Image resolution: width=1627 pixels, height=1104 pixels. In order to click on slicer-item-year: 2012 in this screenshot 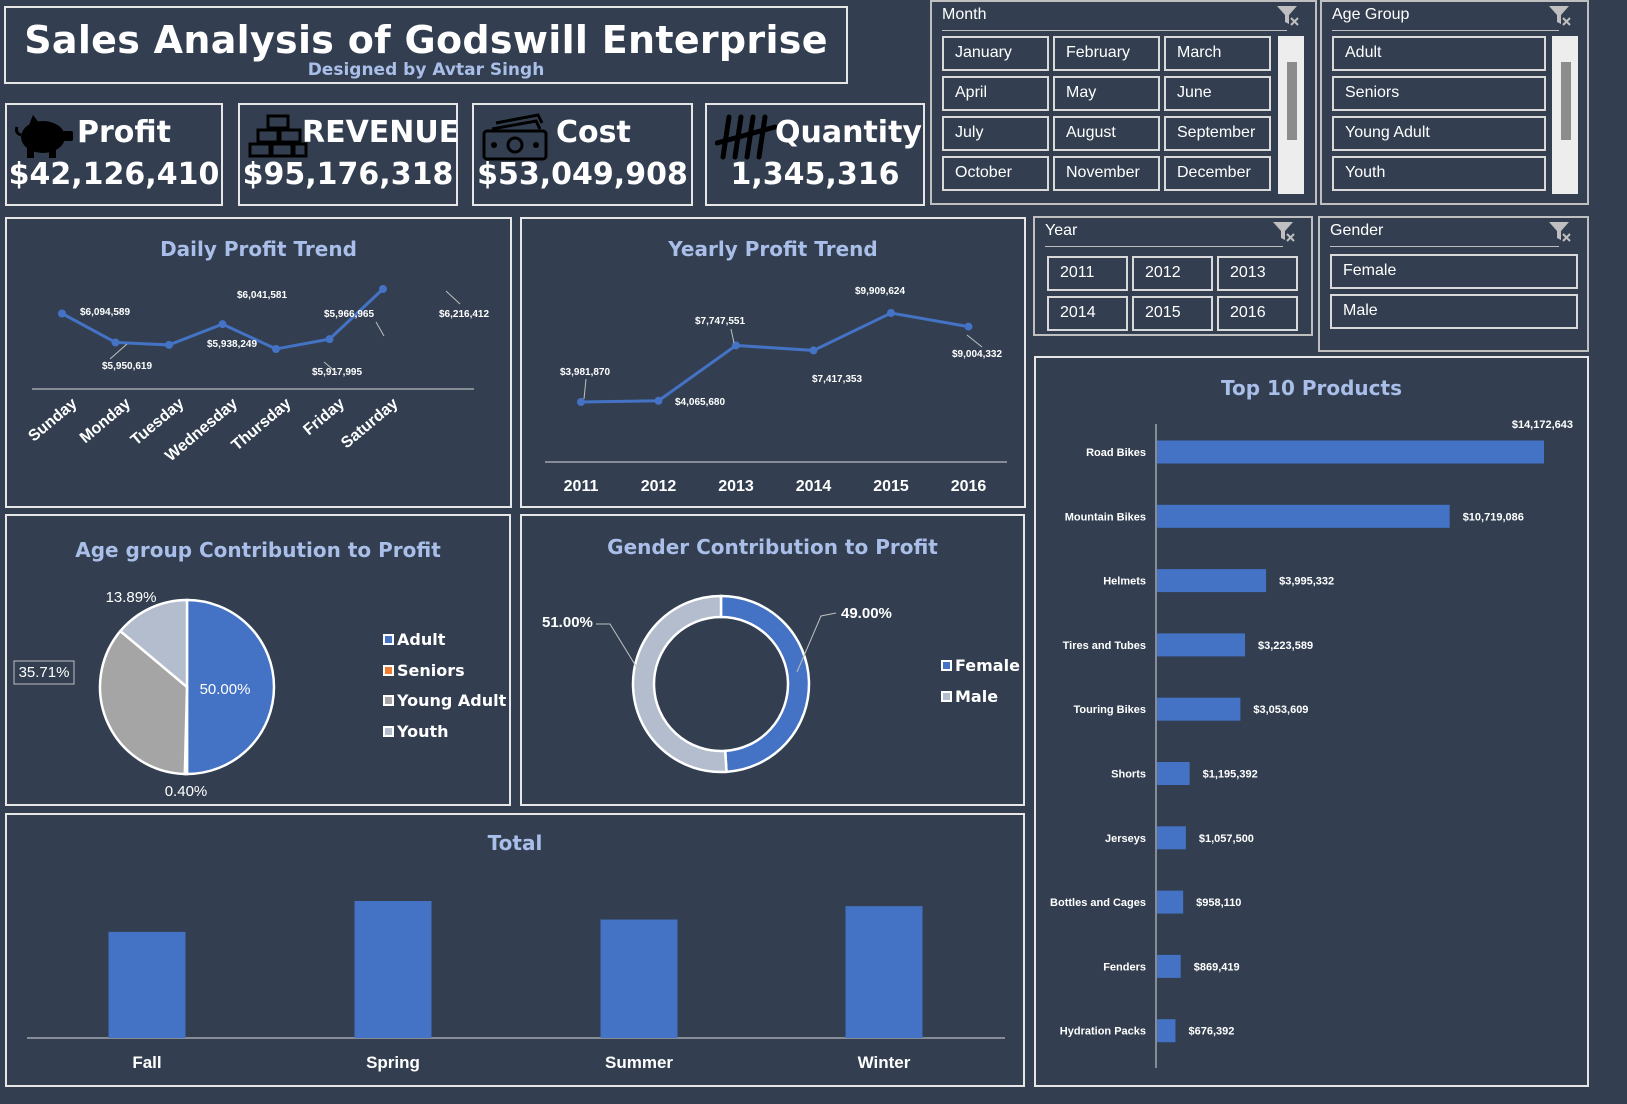, I will do `click(1172, 273)`.